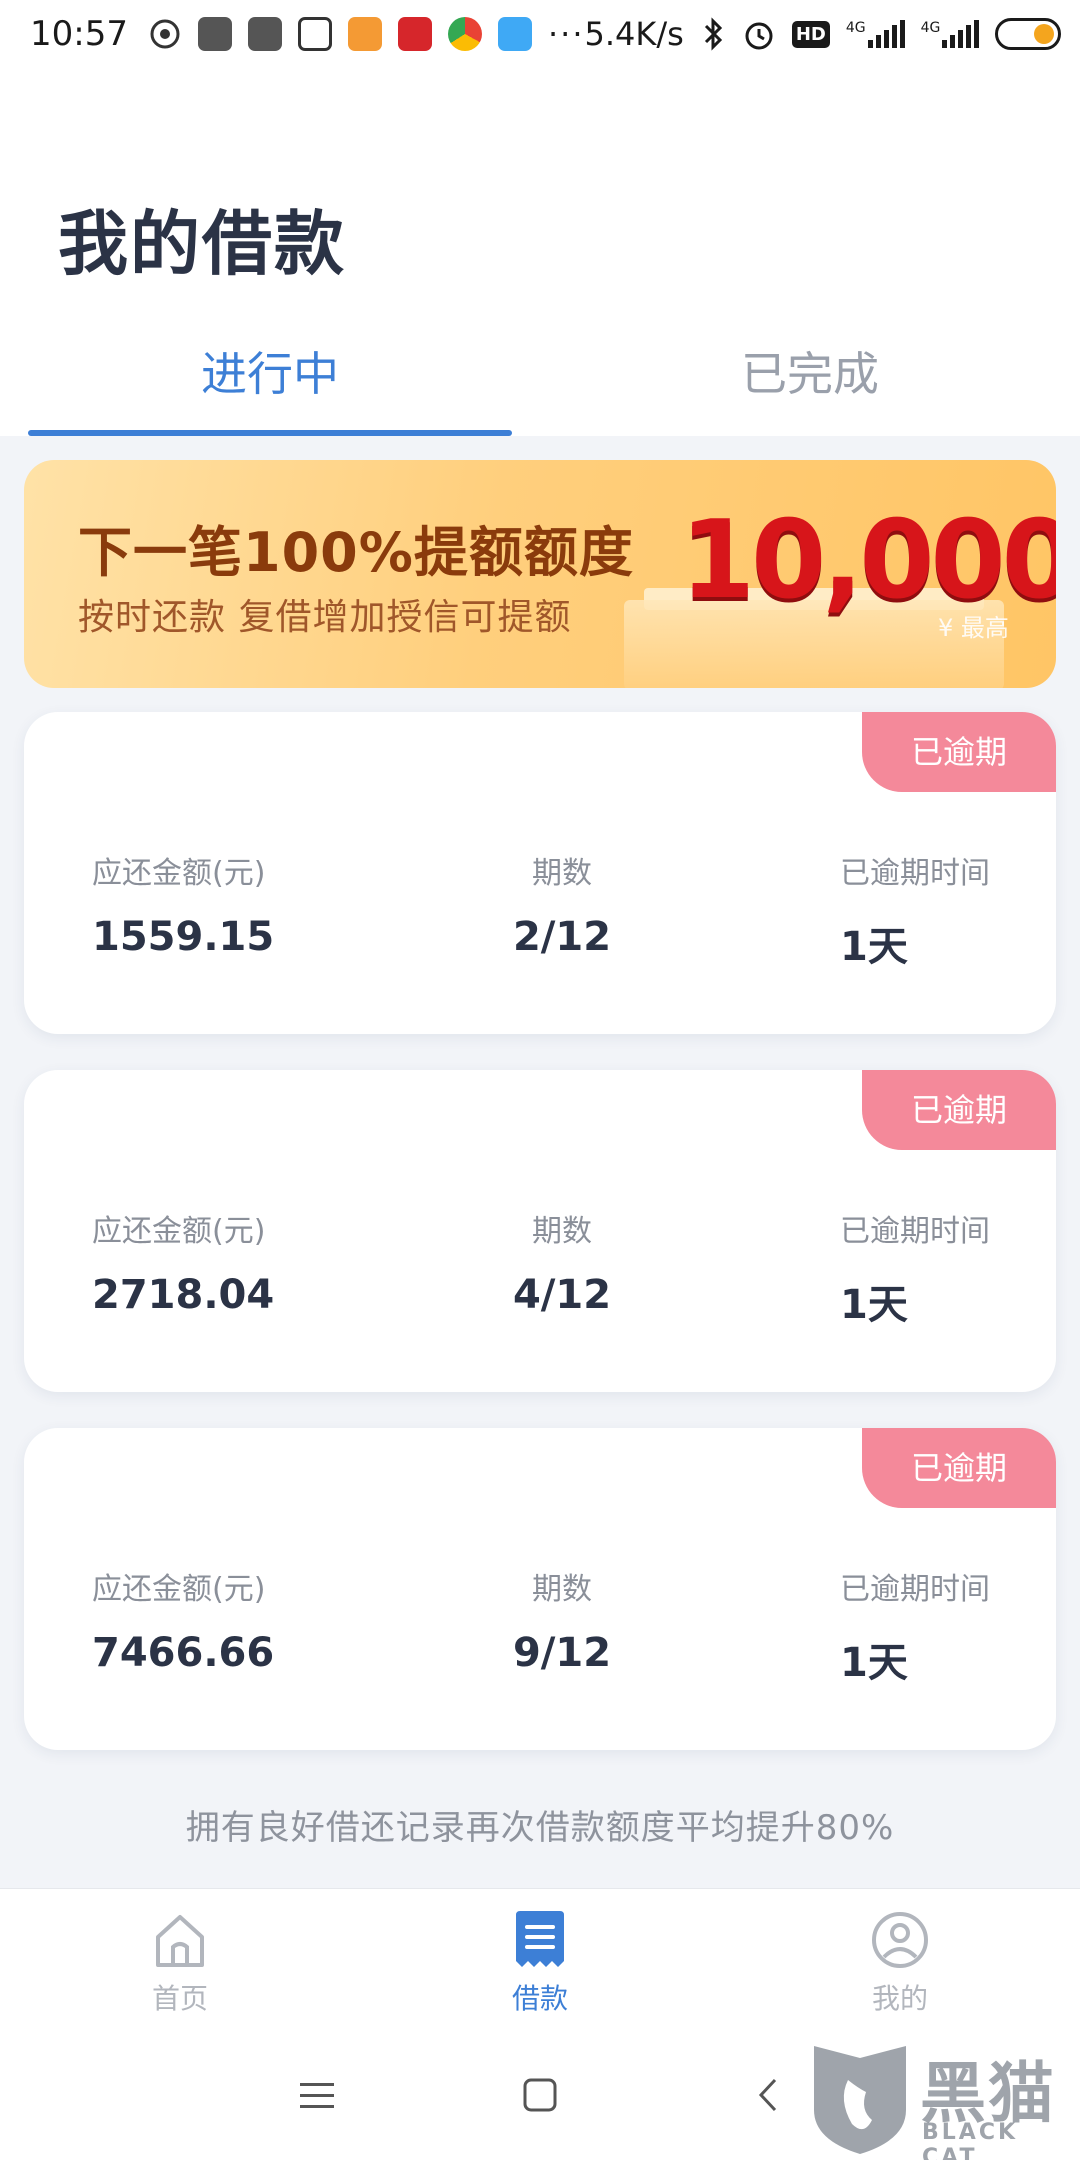 The image size is (1080, 2160). Describe the element at coordinates (562, 937) in the screenshot. I see `period-value: 2/12` at that location.